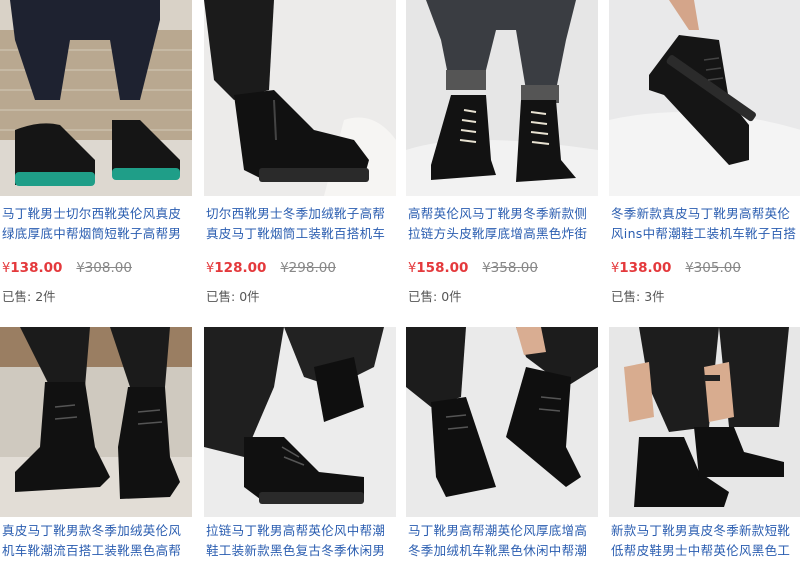  Describe the element at coordinates (717, 268) in the screenshot. I see `original-price: 305.00` at that location.